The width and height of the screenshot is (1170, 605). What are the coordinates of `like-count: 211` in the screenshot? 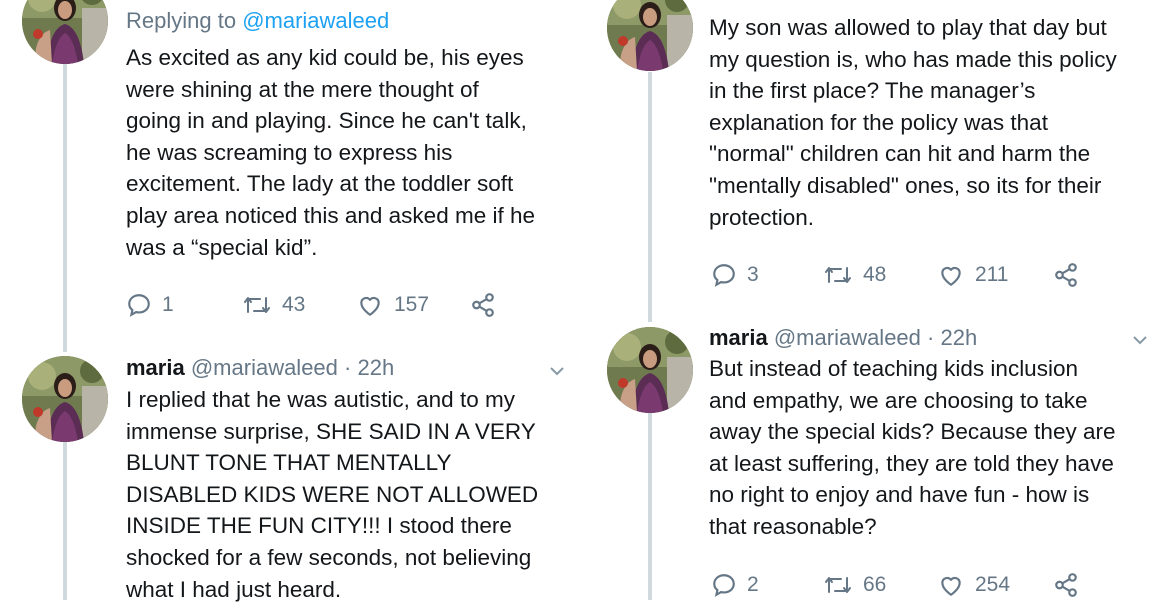 It's located at (992, 274).